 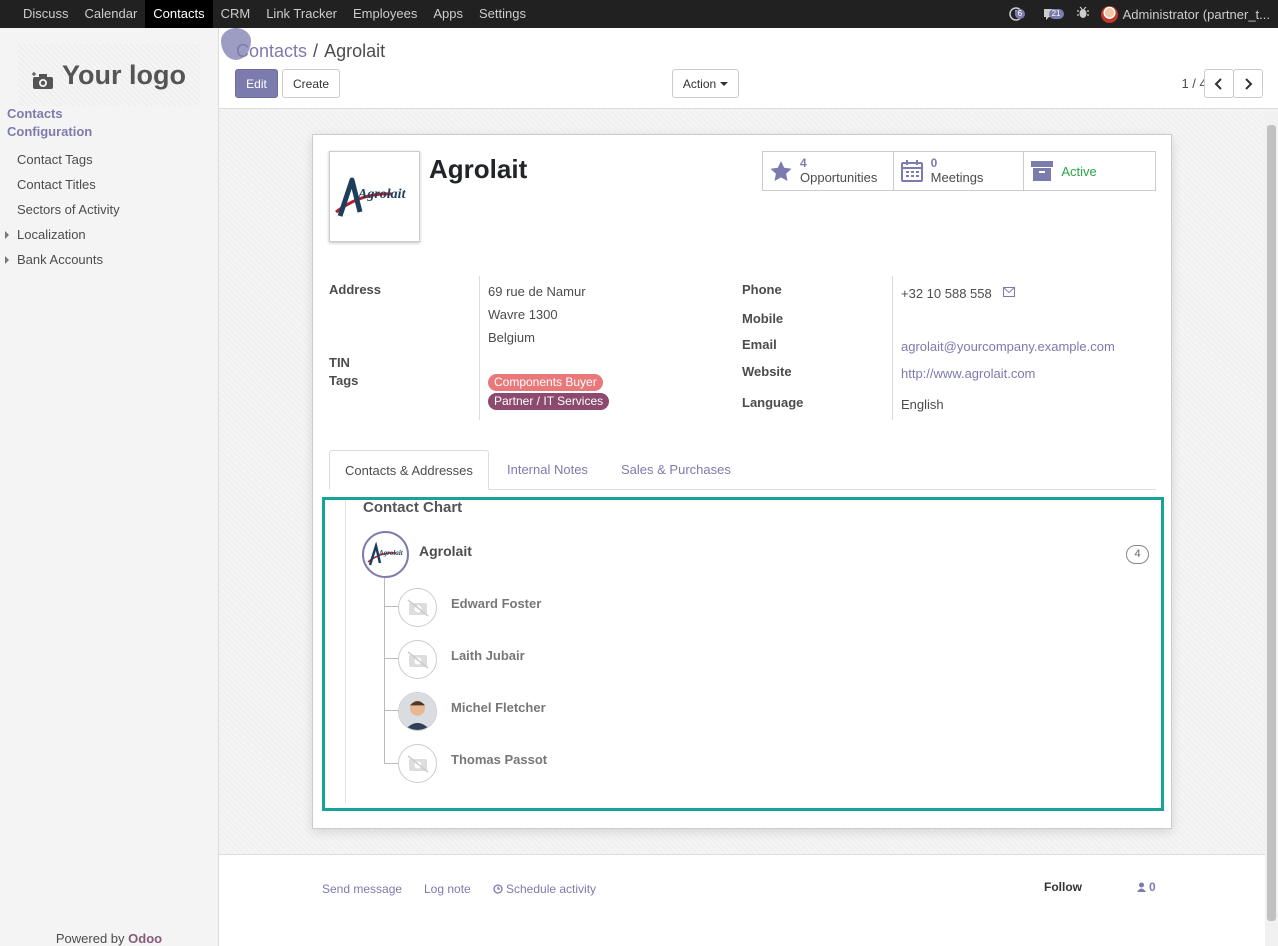 I want to click on envelope-icon, so click(x=1009, y=292).